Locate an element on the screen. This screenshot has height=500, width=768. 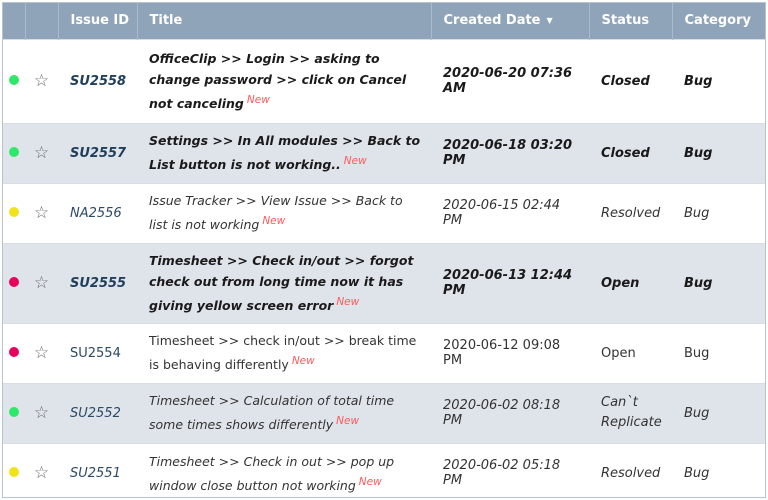
header-created-date-label: Created Date is located at coordinates (492, 21).